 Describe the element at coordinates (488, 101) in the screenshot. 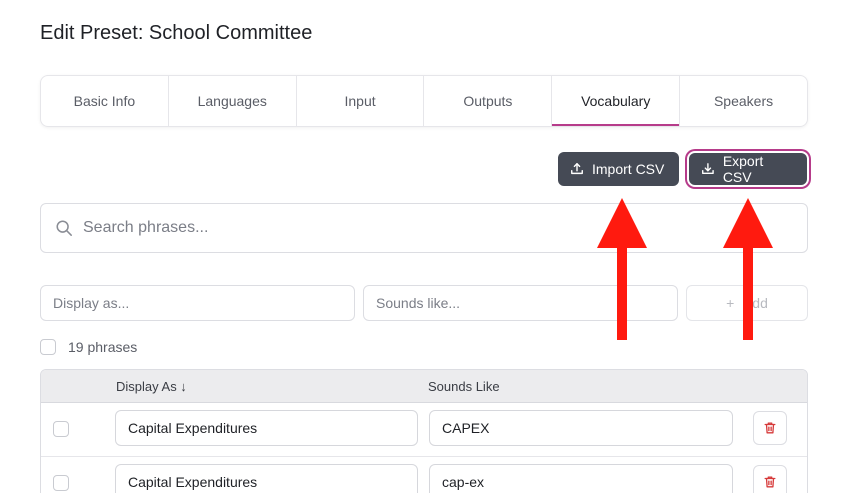

I see `tab-outputs: Outputs` at that location.